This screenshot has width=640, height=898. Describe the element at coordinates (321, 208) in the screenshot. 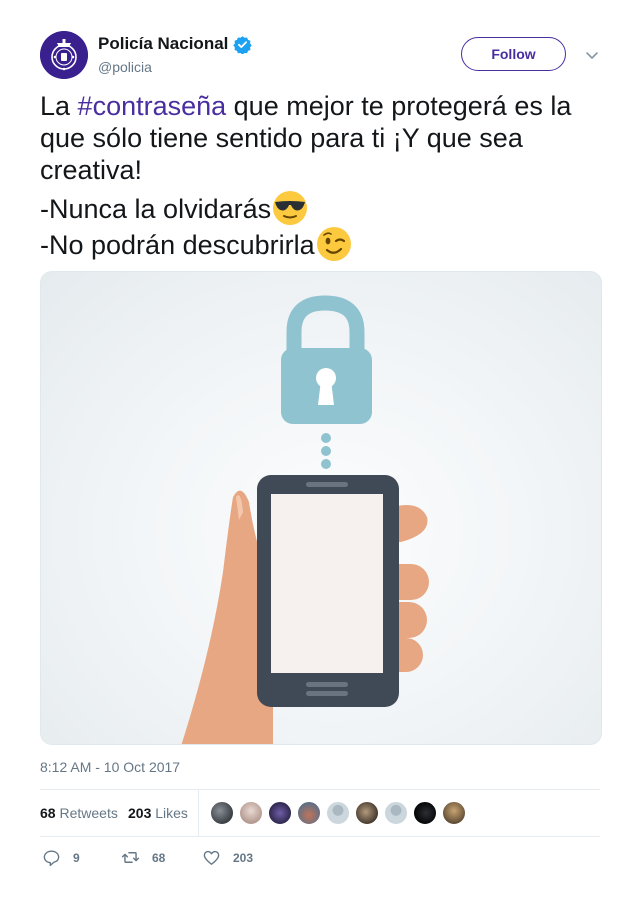

I see `tweet-text-line2: -Nunca la olvidarás` at that location.